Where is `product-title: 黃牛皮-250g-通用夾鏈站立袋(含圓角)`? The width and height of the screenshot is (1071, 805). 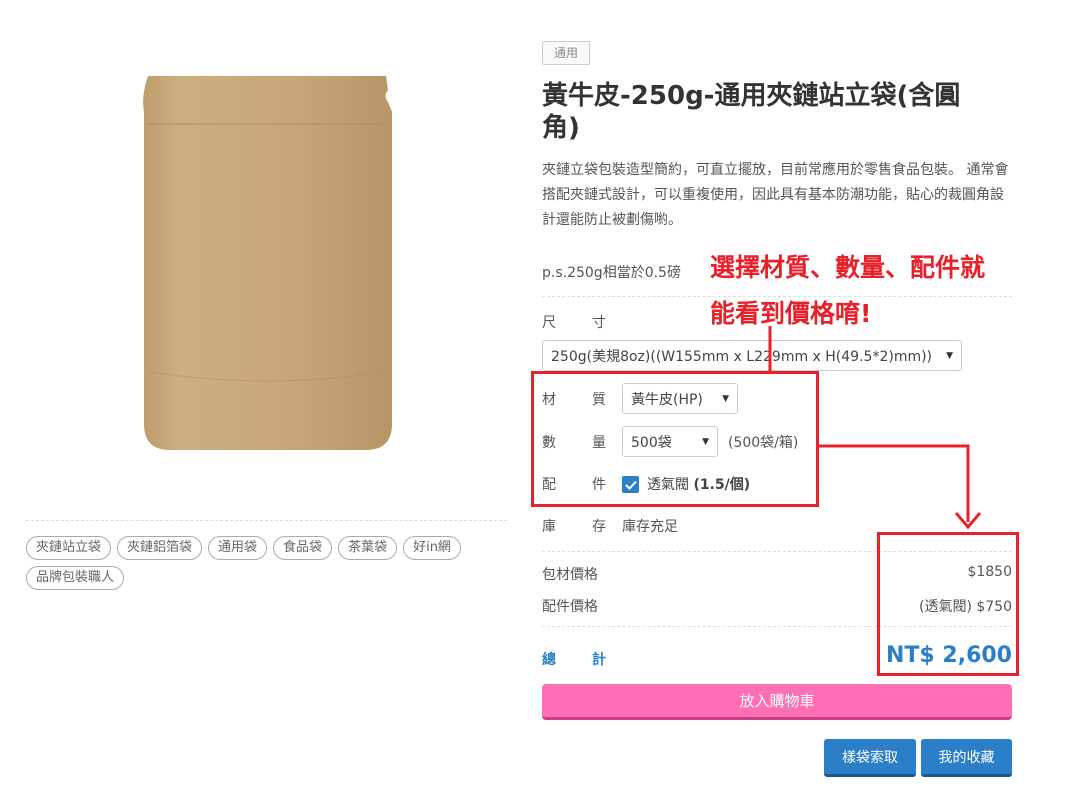
product-title: 黃牛皮-250g-通用夾鏈站立袋(含圓角) is located at coordinates (751, 112).